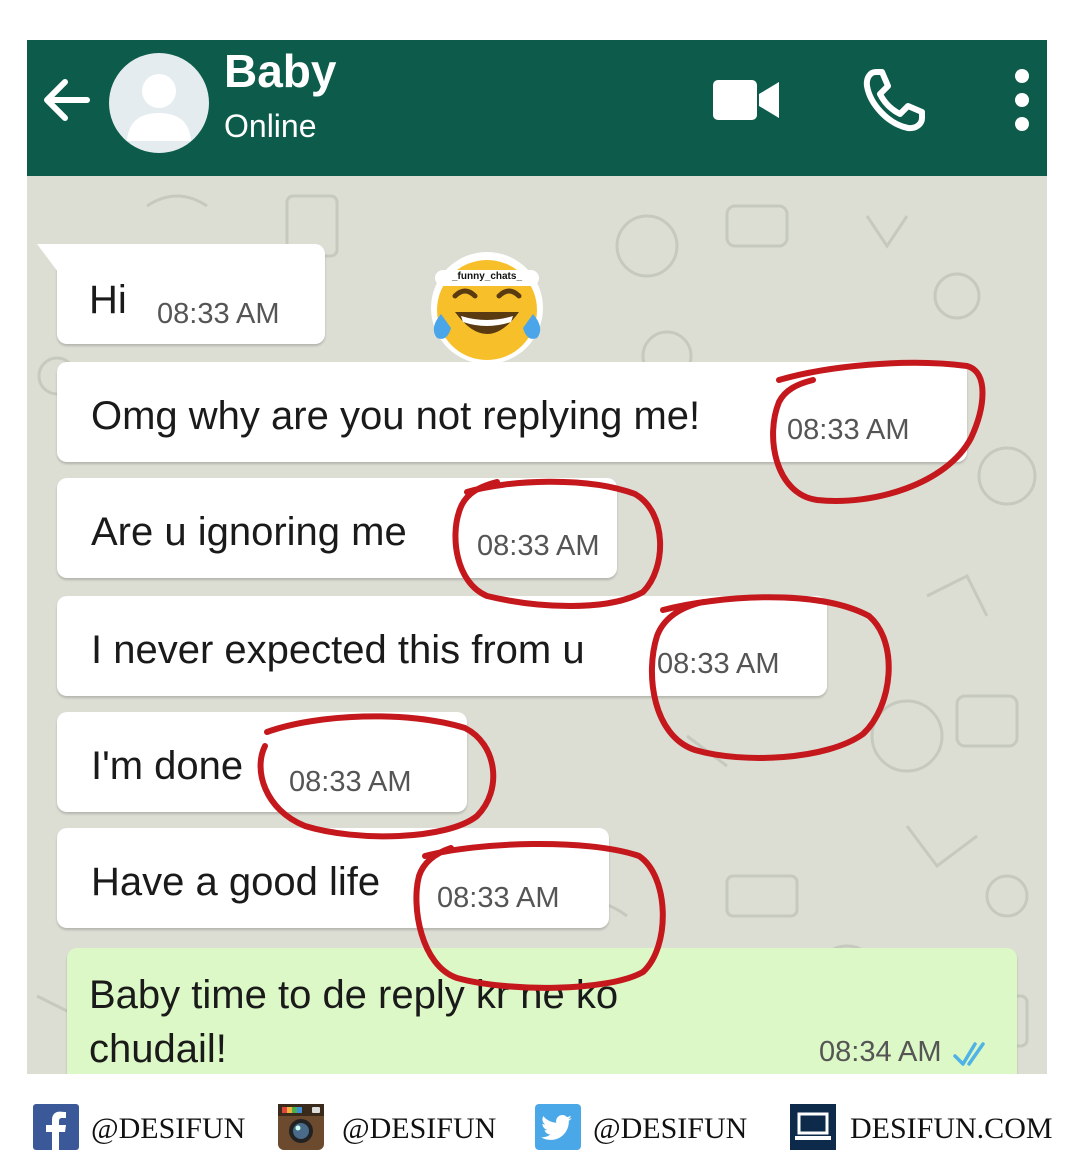 Image resolution: width=1072 pixels, height=1174 pixels. Describe the element at coordinates (236, 882) in the screenshot. I see `message-text: Have a good life` at that location.